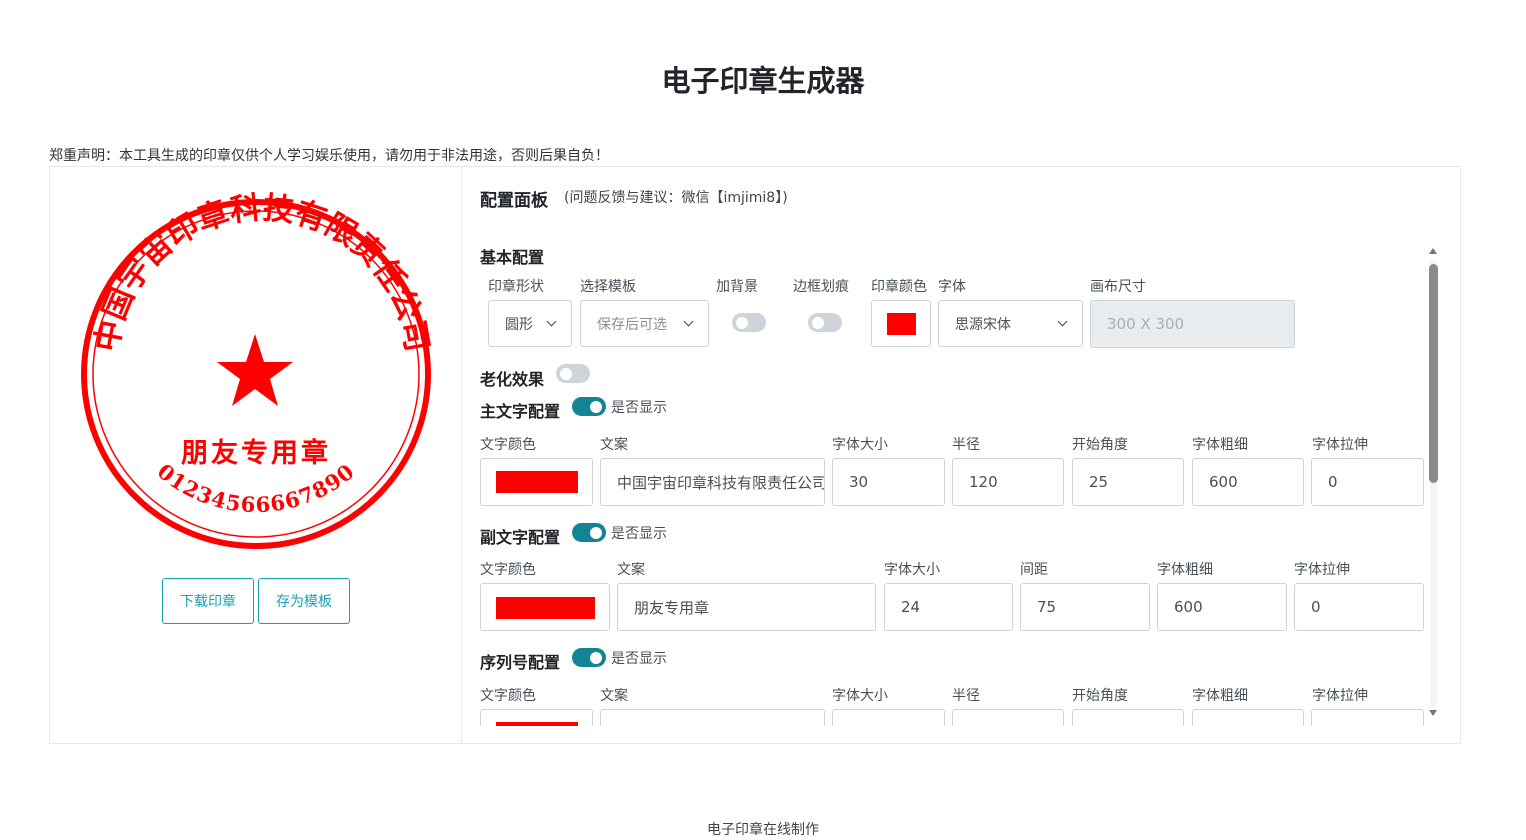 This screenshot has height=840, width=1526. Describe the element at coordinates (536, 717) in the screenshot. I see `serial-color-picker` at that location.